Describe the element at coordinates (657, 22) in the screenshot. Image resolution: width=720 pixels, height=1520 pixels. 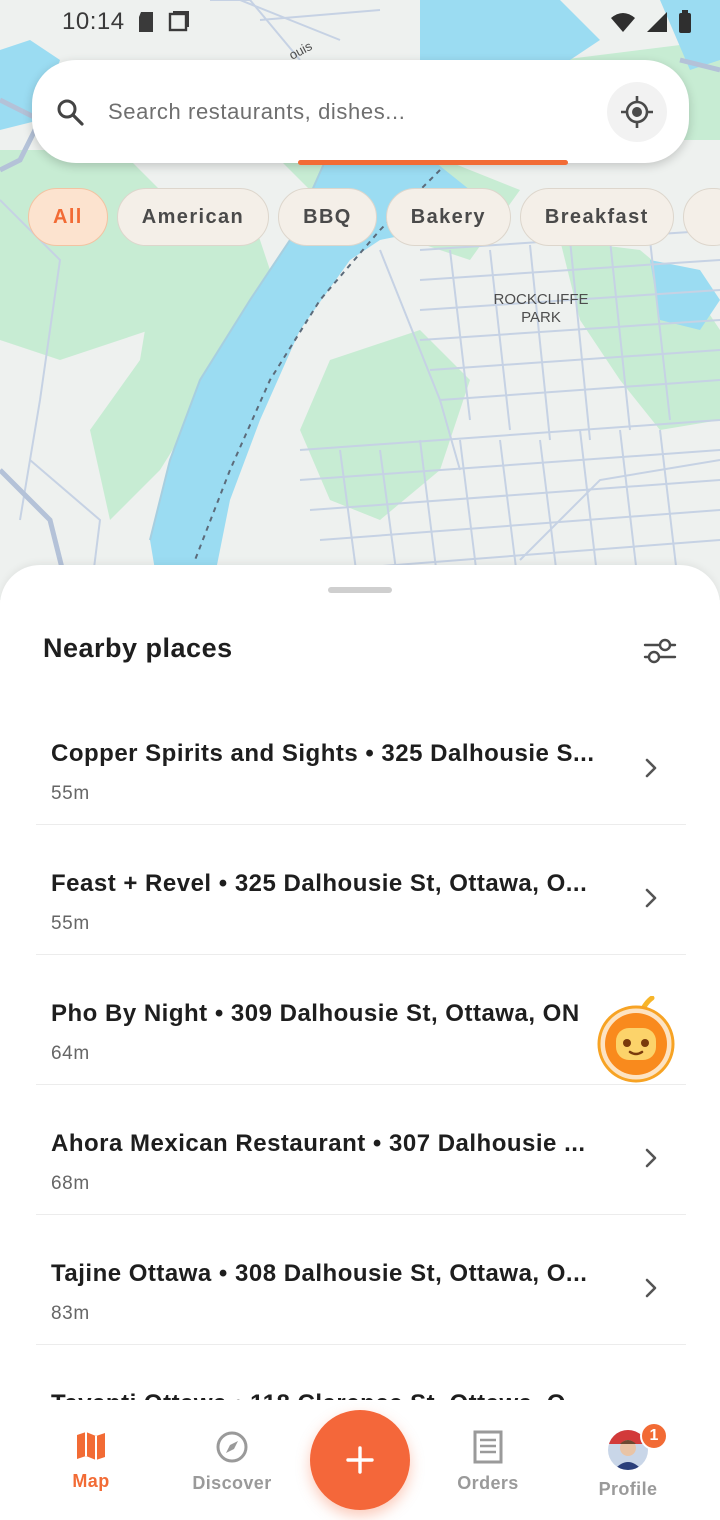
I see `cellular-signal-icon` at that location.